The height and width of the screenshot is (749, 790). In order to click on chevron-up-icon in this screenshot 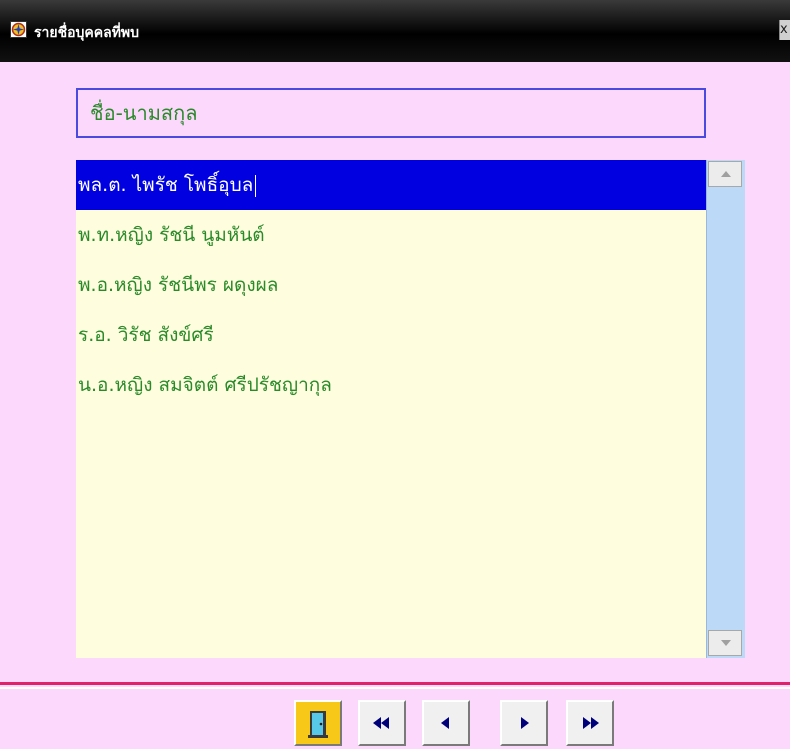, I will do `click(726, 174)`.